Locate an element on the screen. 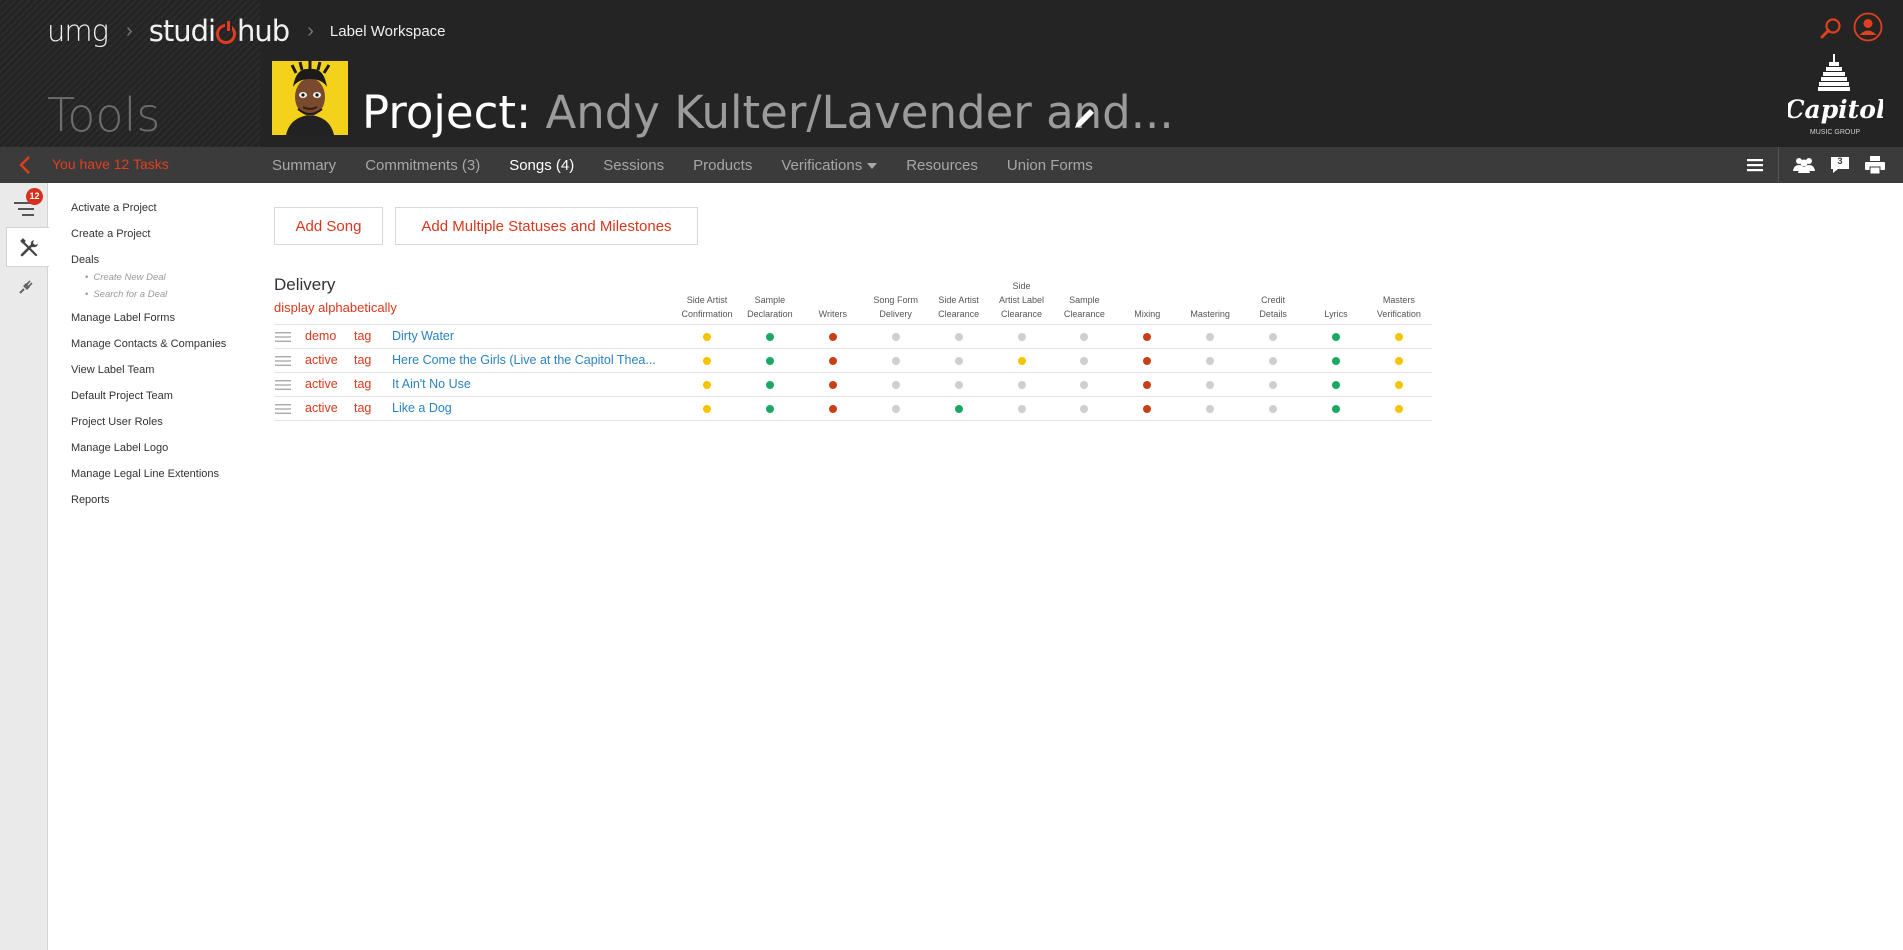  tool-create-project: Create a Project is located at coordinates (161, 239).